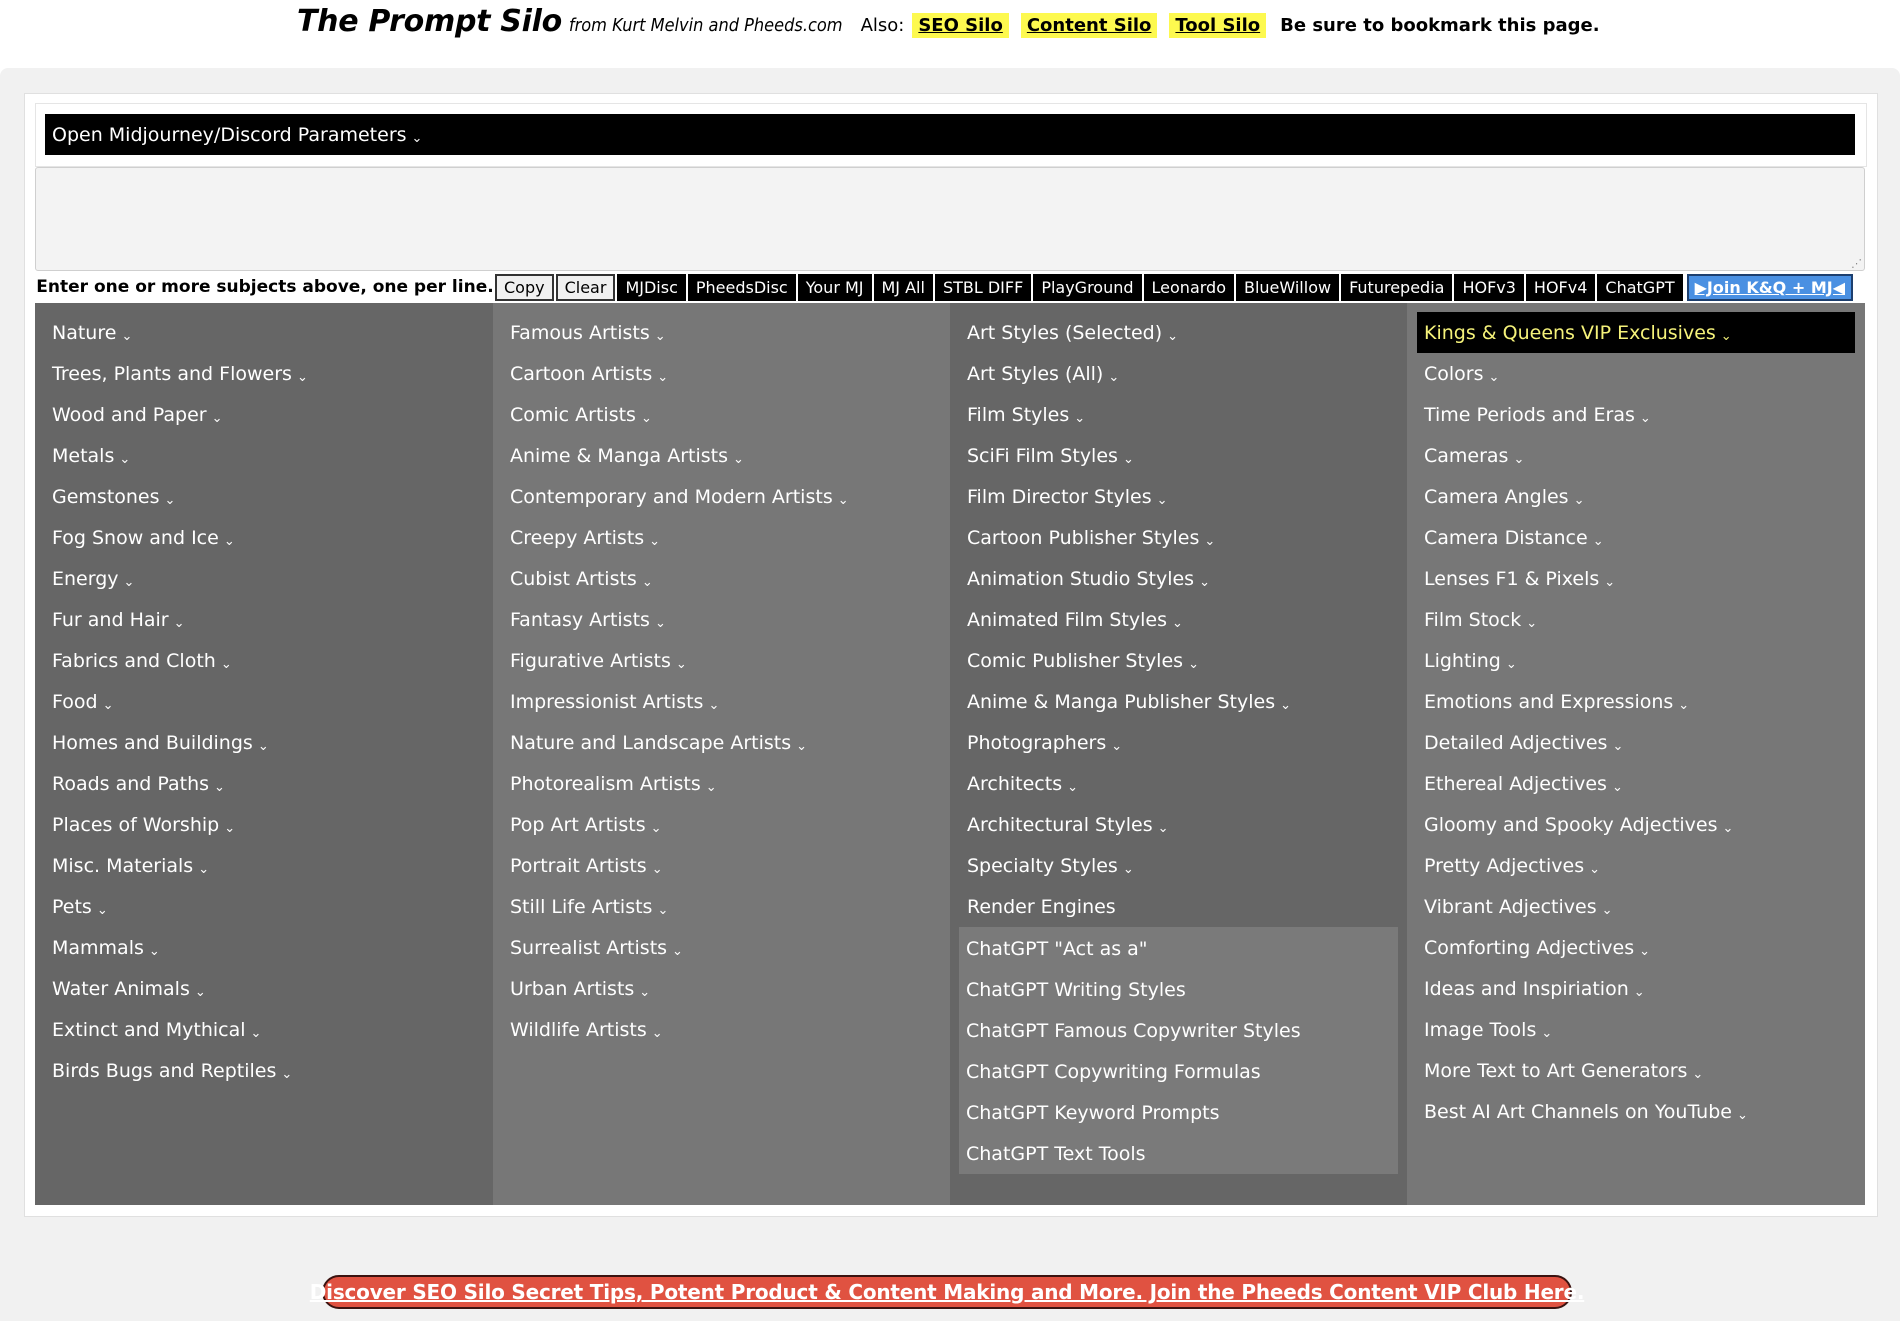 The width and height of the screenshot is (1900, 1321). Describe the element at coordinates (1178, 783) in the screenshot. I see `menu-item-architects: Architects ⌄` at that location.